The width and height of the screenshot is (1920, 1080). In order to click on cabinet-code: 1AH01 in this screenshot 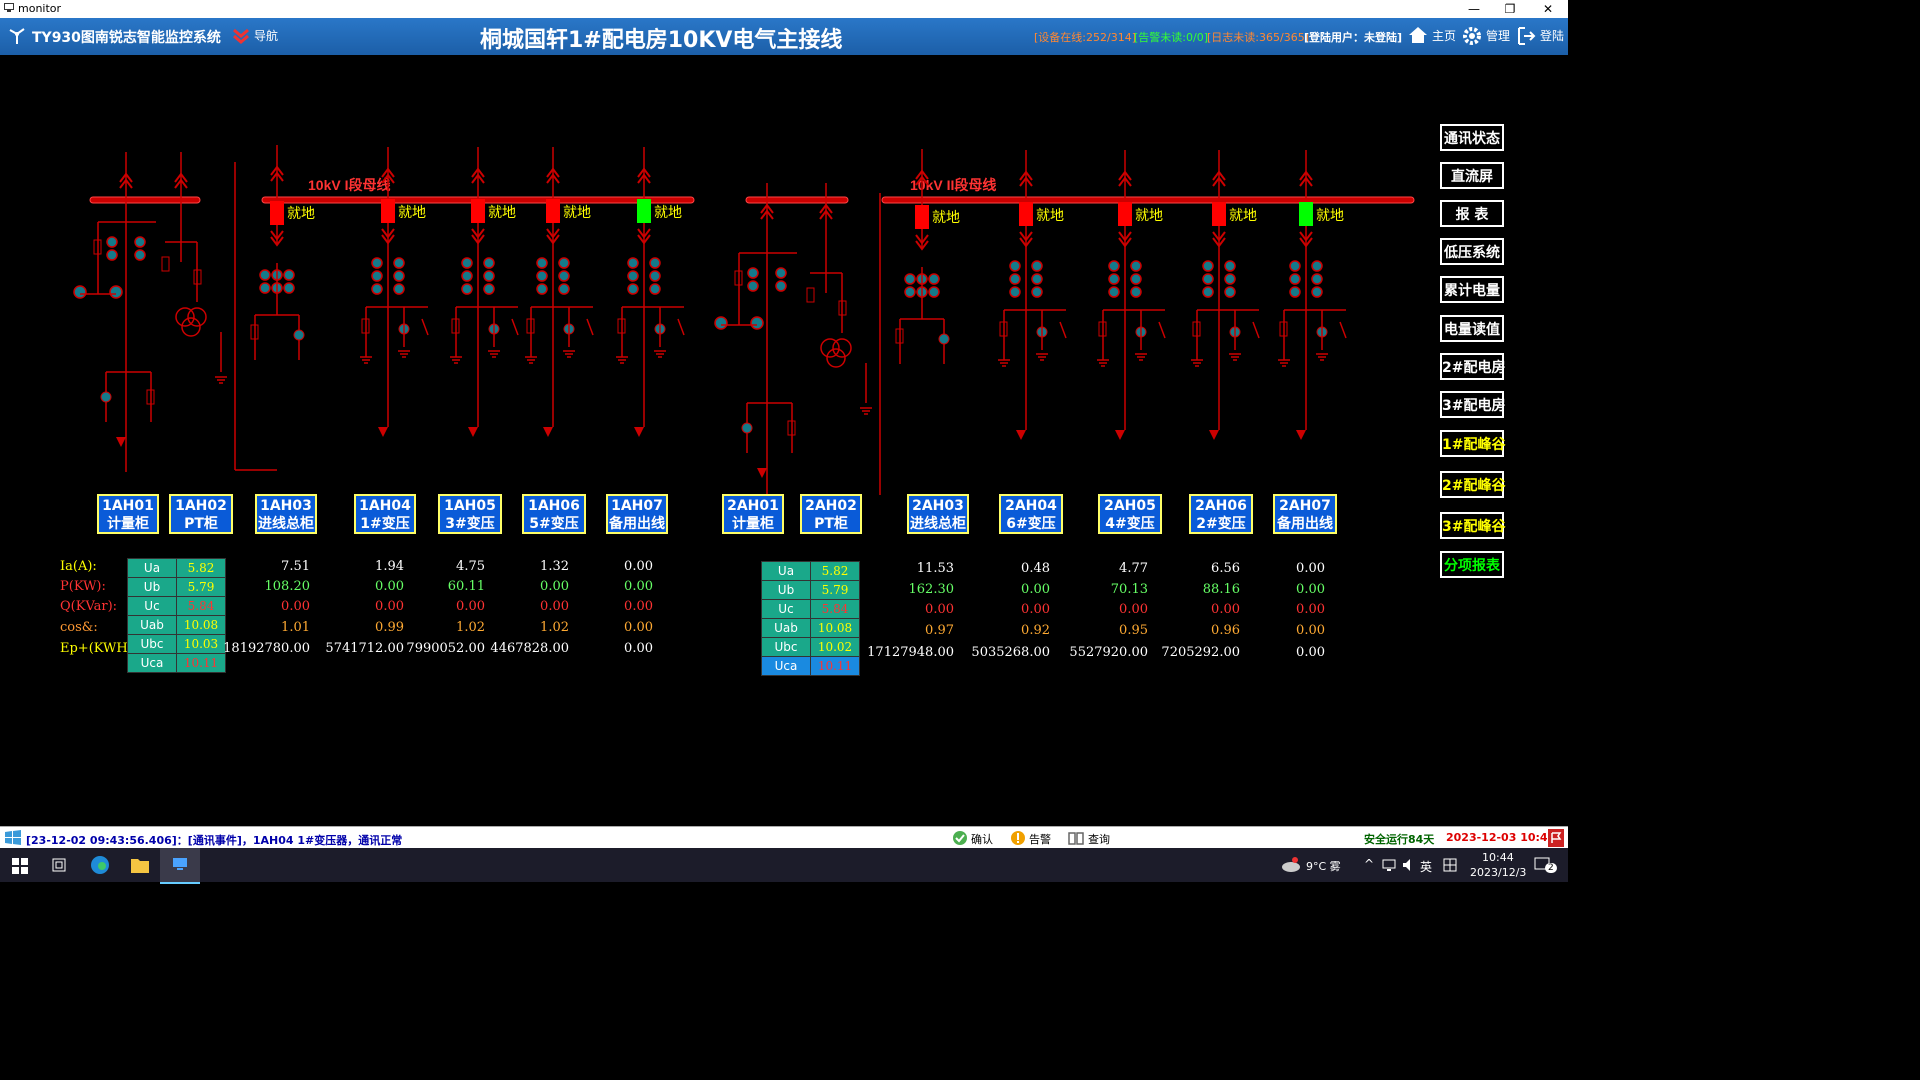, I will do `click(128, 506)`.